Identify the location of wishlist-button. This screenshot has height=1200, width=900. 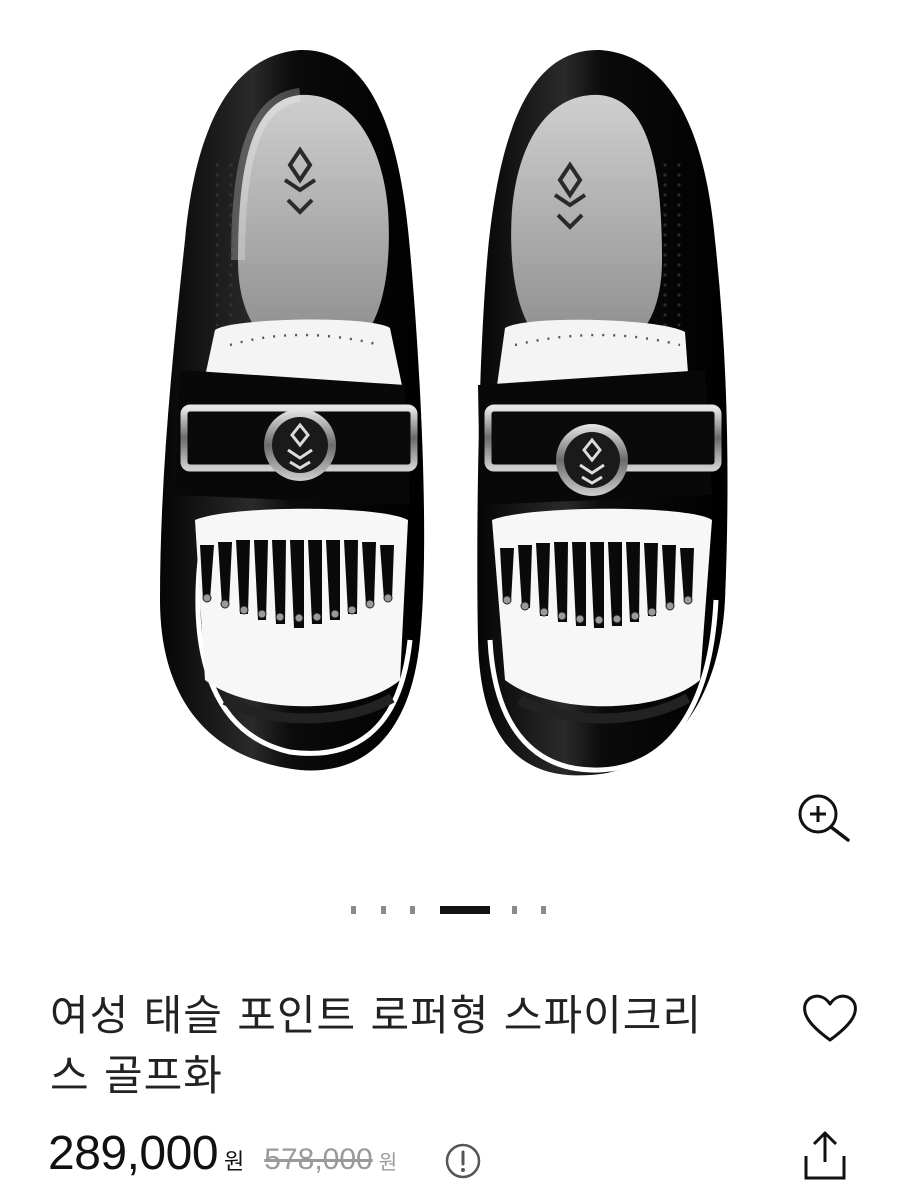
(830, 1018).